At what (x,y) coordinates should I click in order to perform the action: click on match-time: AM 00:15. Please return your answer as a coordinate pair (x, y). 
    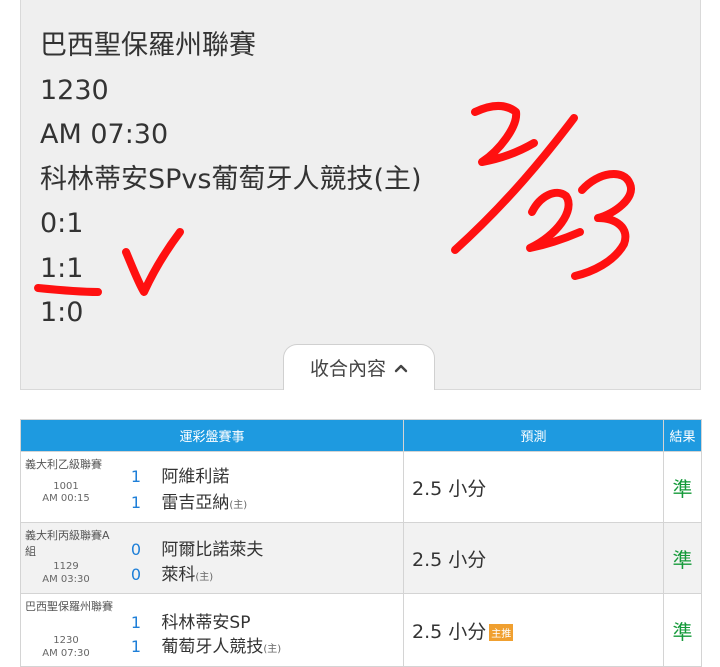
    Looking at the image, I should click on (66, 498).